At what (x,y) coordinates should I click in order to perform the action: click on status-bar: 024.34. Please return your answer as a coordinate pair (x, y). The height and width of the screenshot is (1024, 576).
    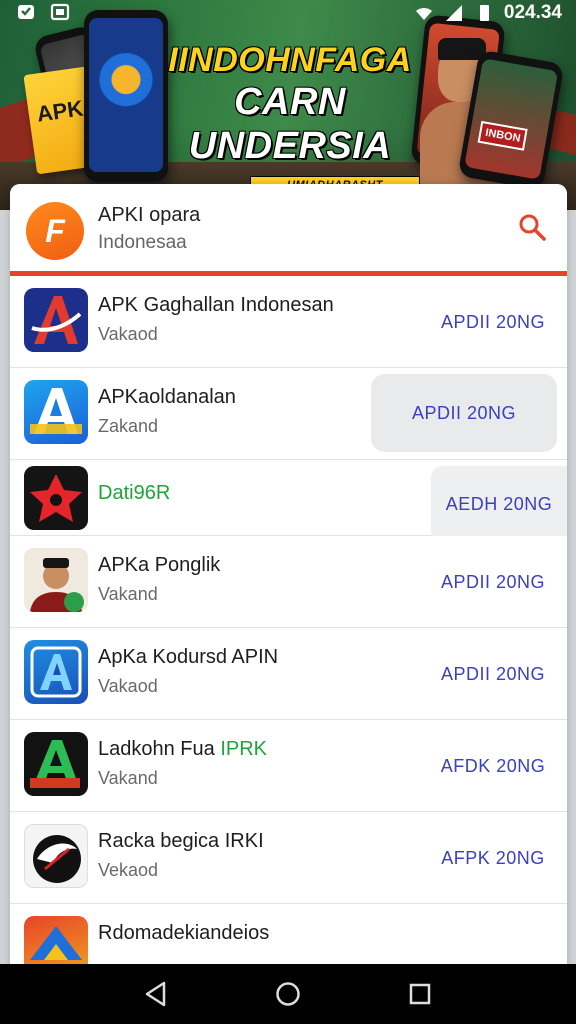
    Looking at the image, I should click on (288, 13).